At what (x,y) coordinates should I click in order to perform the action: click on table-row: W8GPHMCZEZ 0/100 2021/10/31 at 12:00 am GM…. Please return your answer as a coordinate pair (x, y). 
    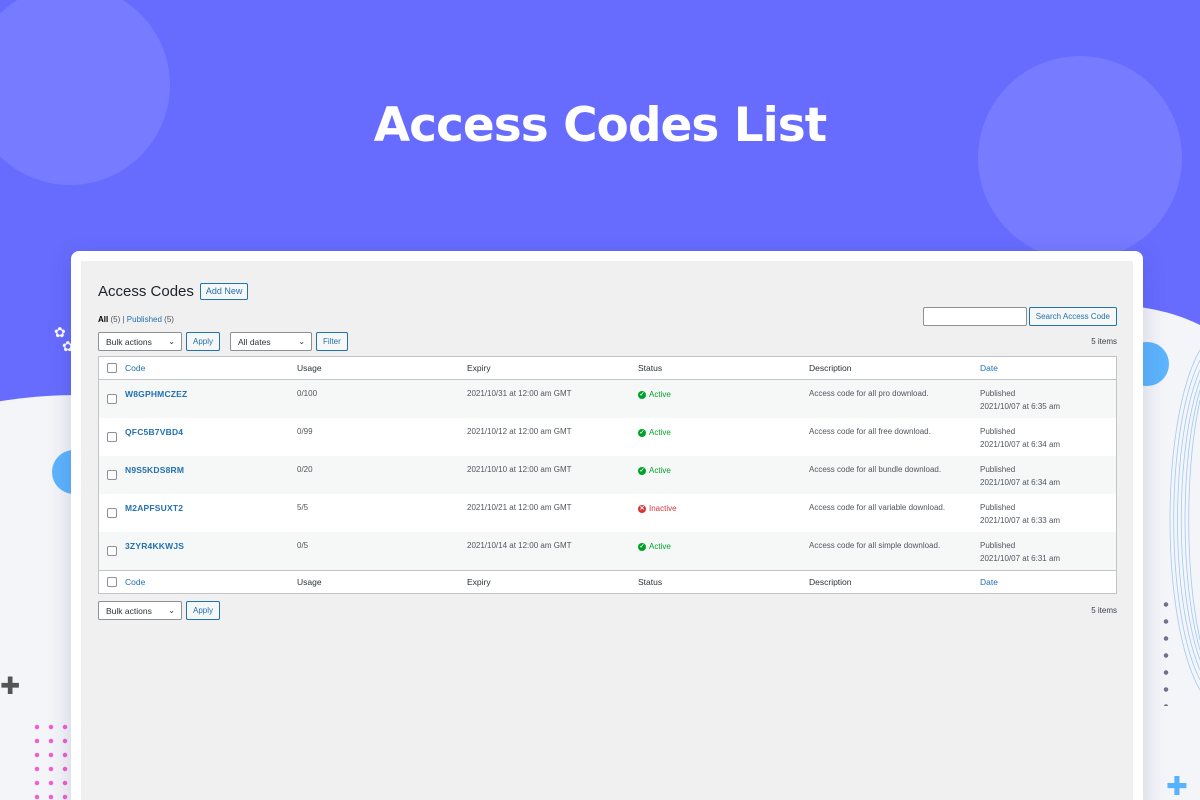
    Looking at the image, I should click on (607, 399).